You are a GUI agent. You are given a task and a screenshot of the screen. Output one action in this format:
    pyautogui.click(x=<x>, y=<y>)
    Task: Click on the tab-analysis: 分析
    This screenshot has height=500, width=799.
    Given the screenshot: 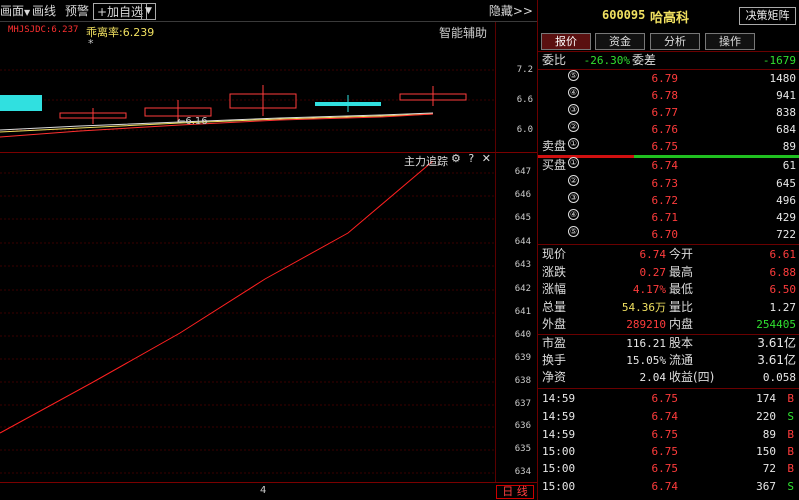 What is the action you would take?
    pyautogui.click(x=675, y=41)
    